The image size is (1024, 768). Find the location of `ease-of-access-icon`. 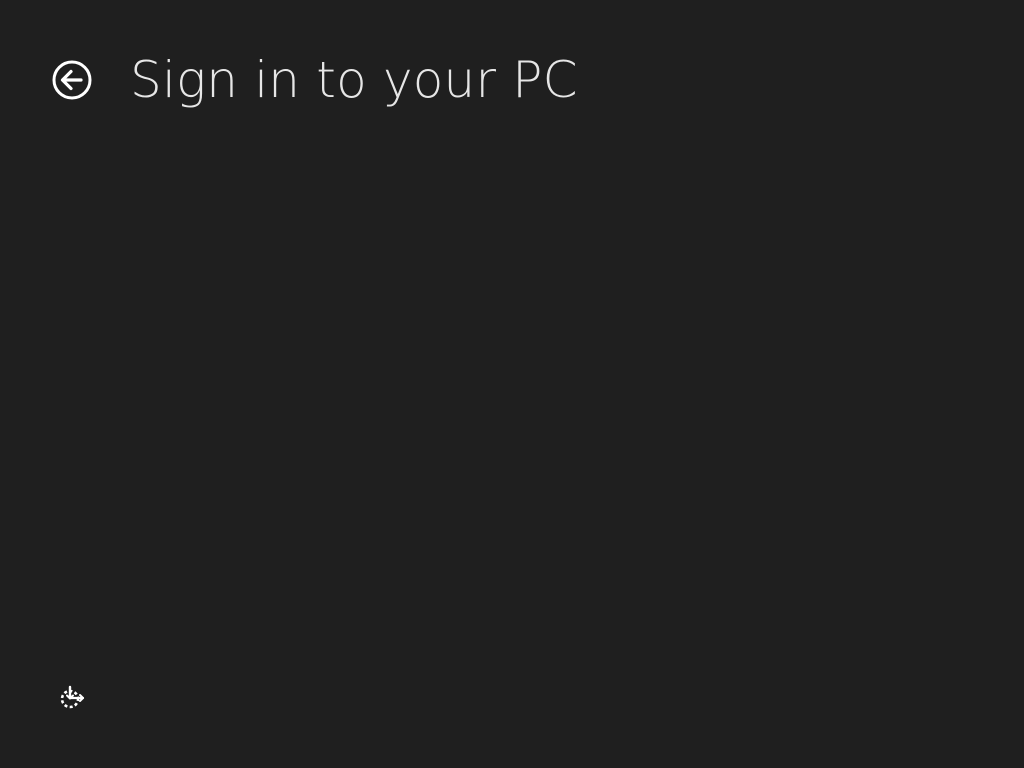

ease-of-access-icon is located at coordinates (72, 697).